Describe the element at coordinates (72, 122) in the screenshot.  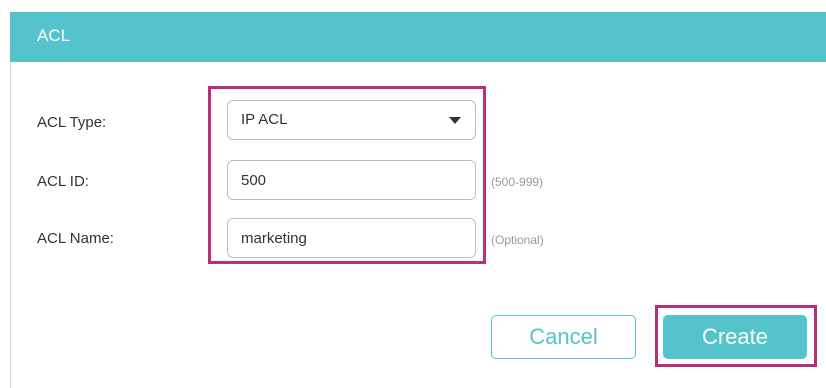
I see `acl-type-label: ACL Type:` at that location.